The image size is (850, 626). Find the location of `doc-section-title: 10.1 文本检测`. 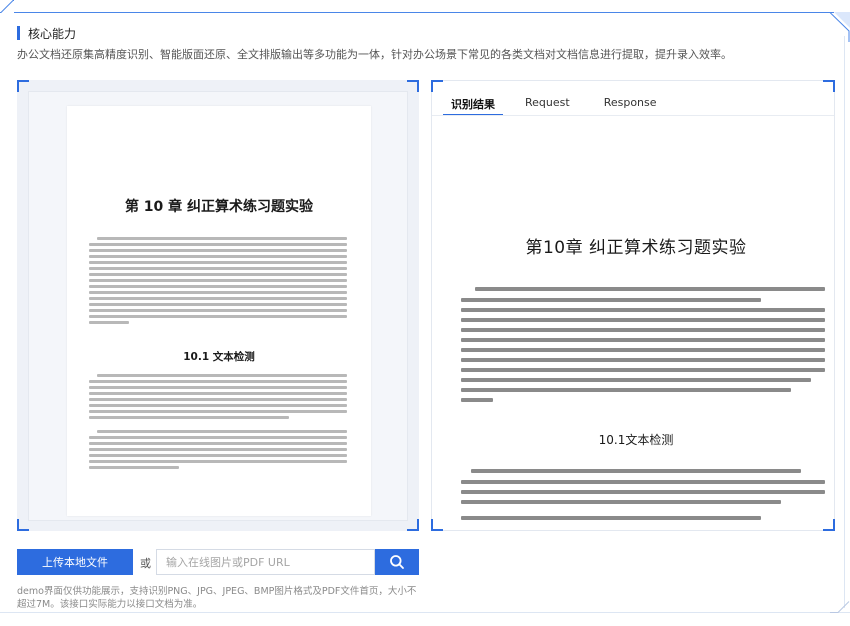

doc-section-title: 10.1 文本检测 is located at coordinates (219, 357).